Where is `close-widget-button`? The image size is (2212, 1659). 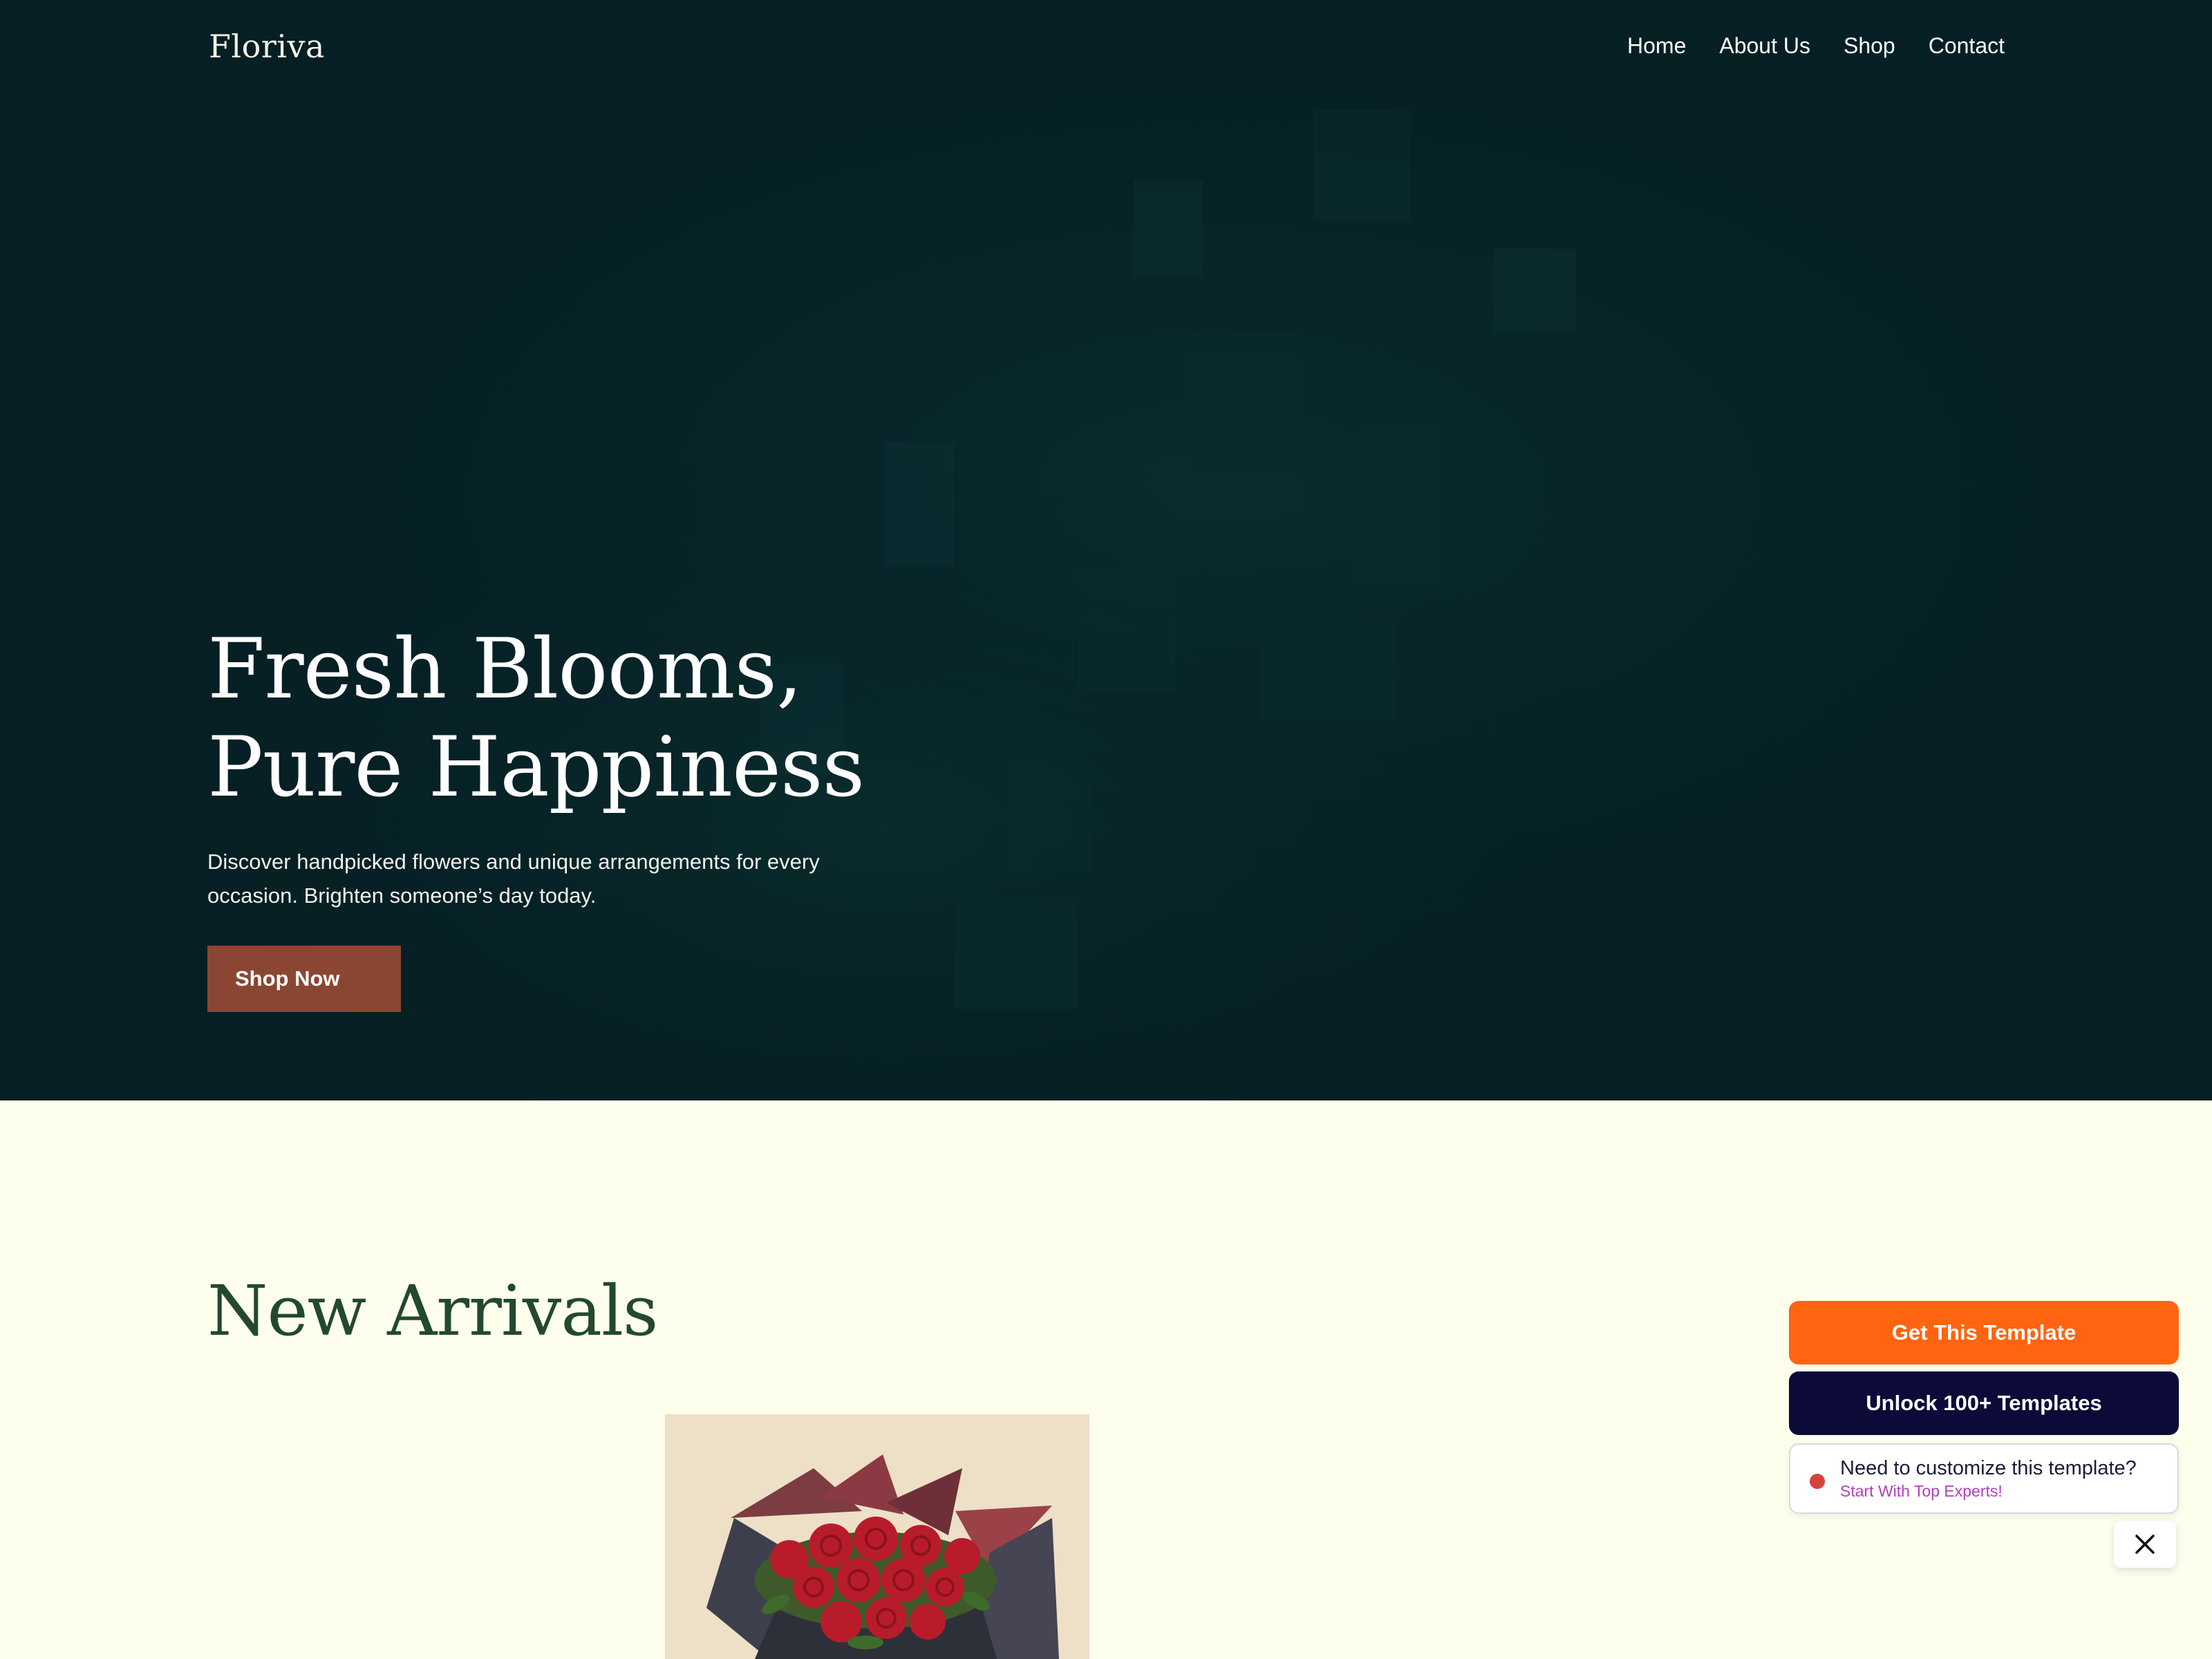
close-widget-button is located at coordinates (2145, 1544).